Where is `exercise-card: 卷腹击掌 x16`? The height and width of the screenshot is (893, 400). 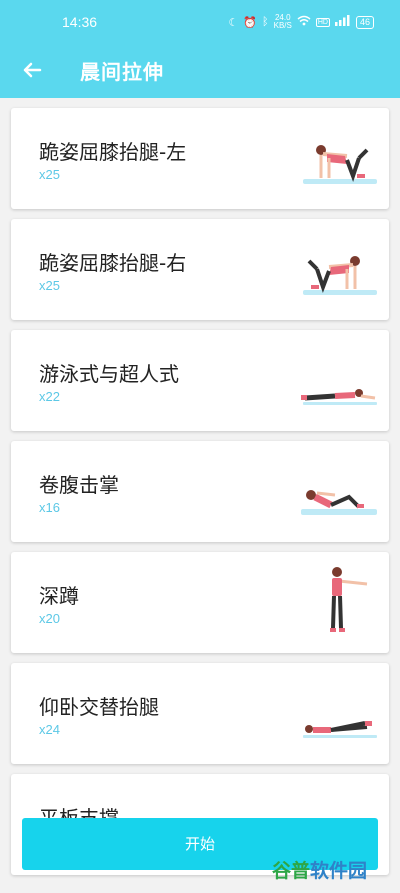
exercise-card: 卷腹击掌 x16 is located at coordinates (200, 491).